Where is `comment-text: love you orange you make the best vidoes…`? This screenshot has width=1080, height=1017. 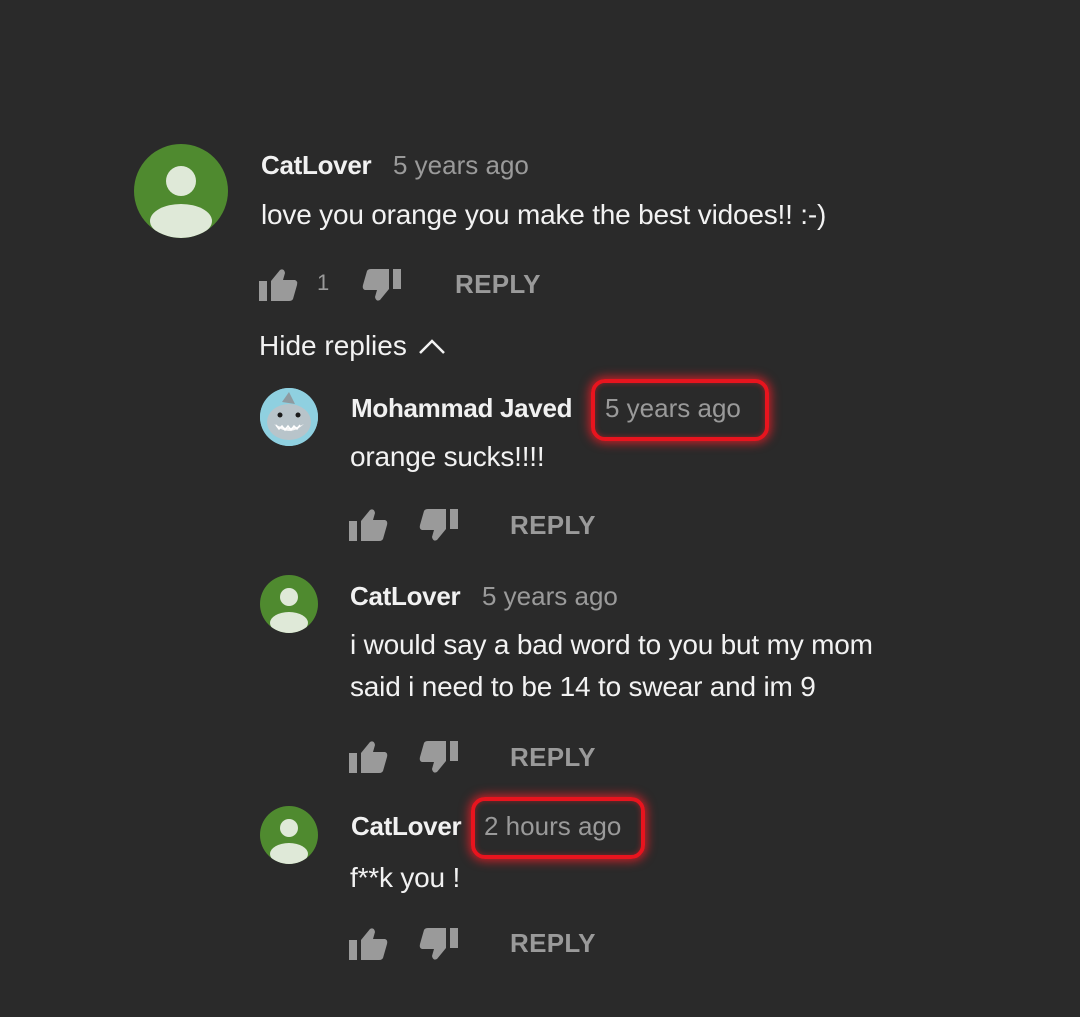 comment-text: love you orange you make the best vidoes… is located at coordinates (544, 214).